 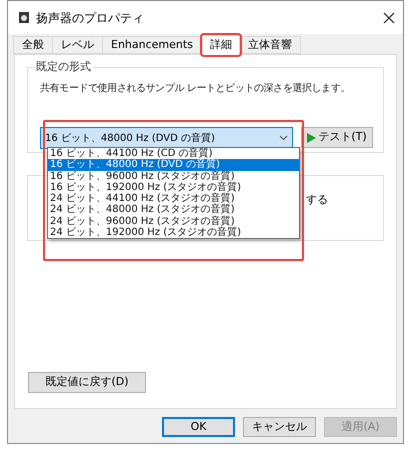 What do you see at coordinates (317, 200) in the screenshot?
I see `option-text: する` at bounding box center [317, 200].